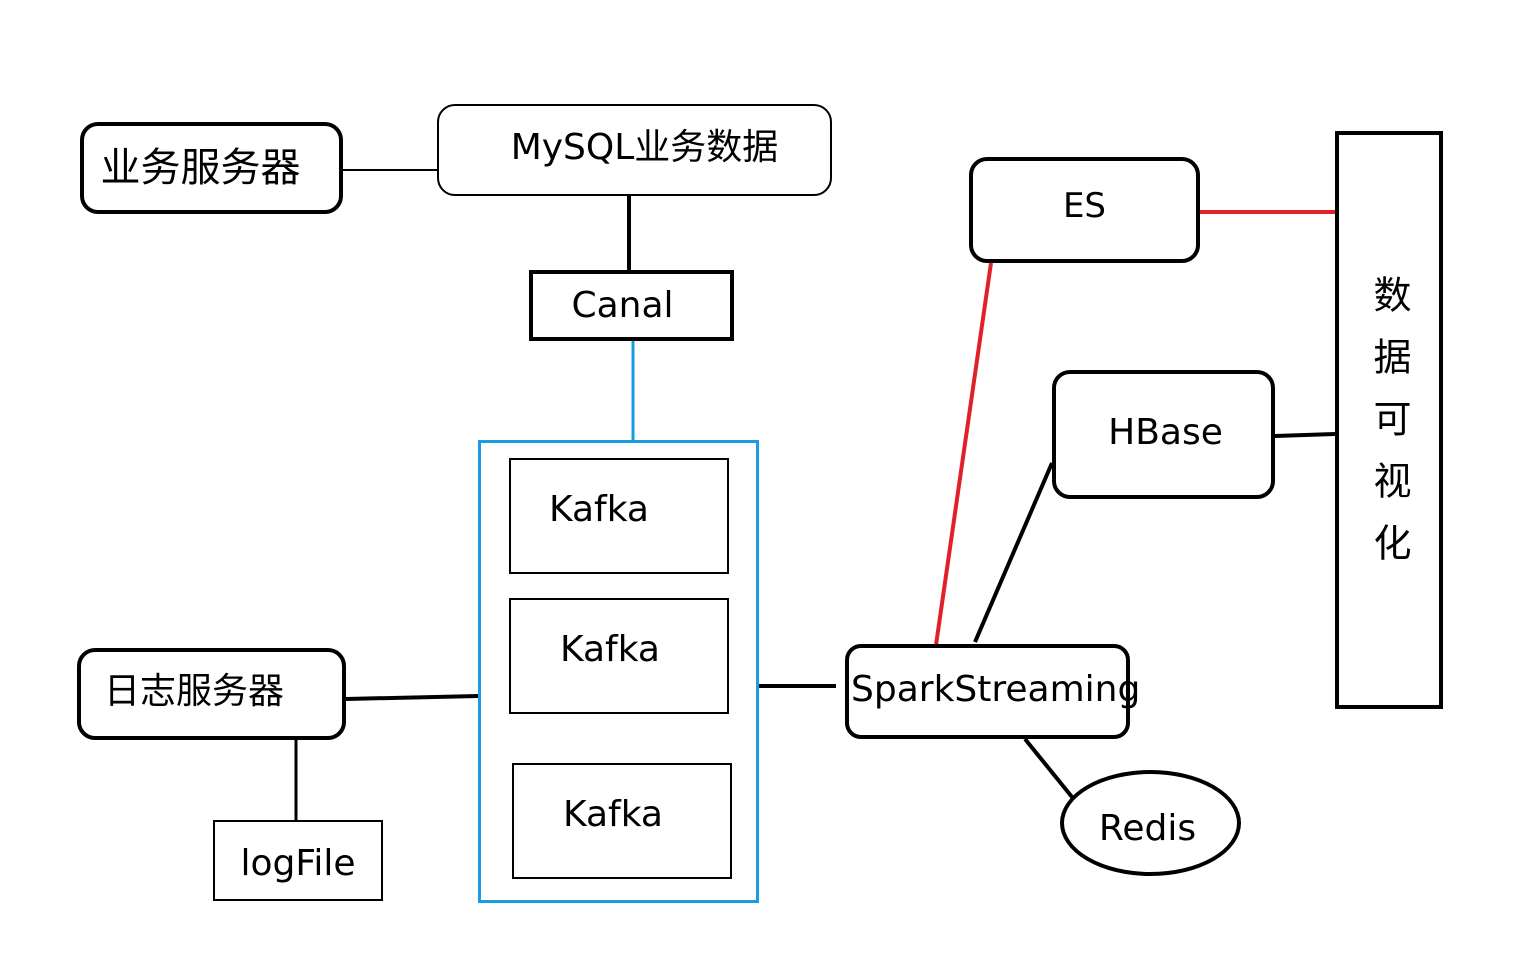 Image resolution: width=1536 pixels, height=960 pixels. I want to click on redis-ellipse: Redis, so click(1150, 823).